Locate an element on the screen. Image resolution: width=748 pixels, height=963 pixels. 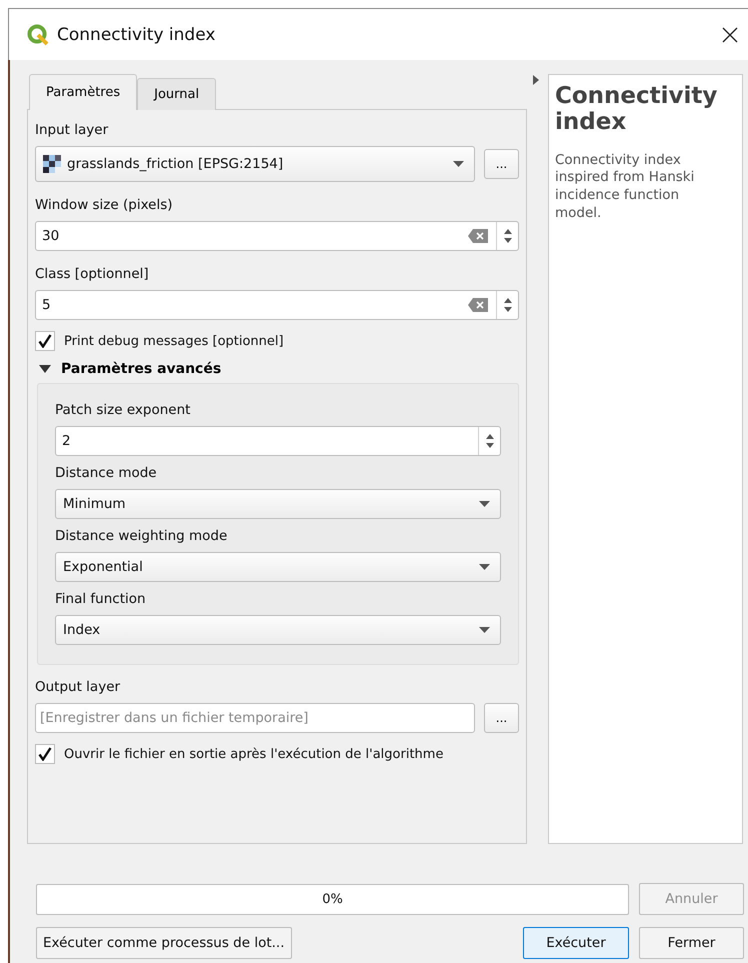
field-label: Distance mode is located at coordinates (106, 473).